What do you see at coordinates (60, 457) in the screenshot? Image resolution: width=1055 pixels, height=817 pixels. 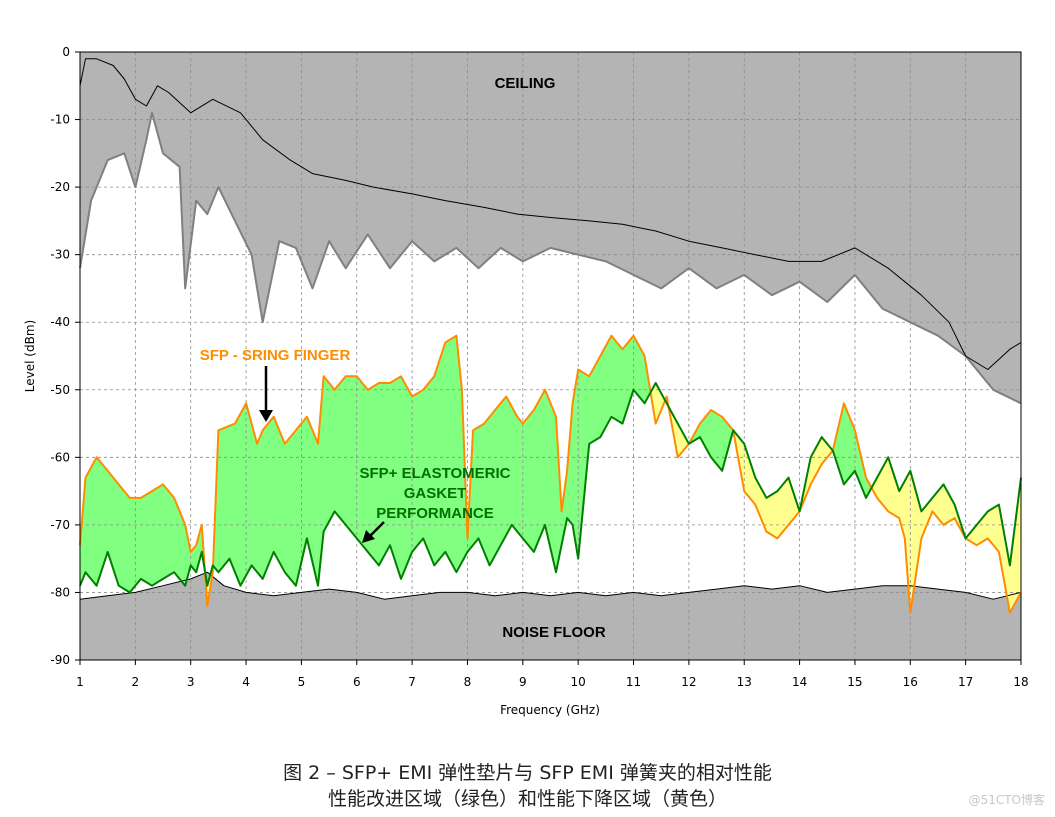 I see `y-tick-label: -60` at bounding box center [60, 457].